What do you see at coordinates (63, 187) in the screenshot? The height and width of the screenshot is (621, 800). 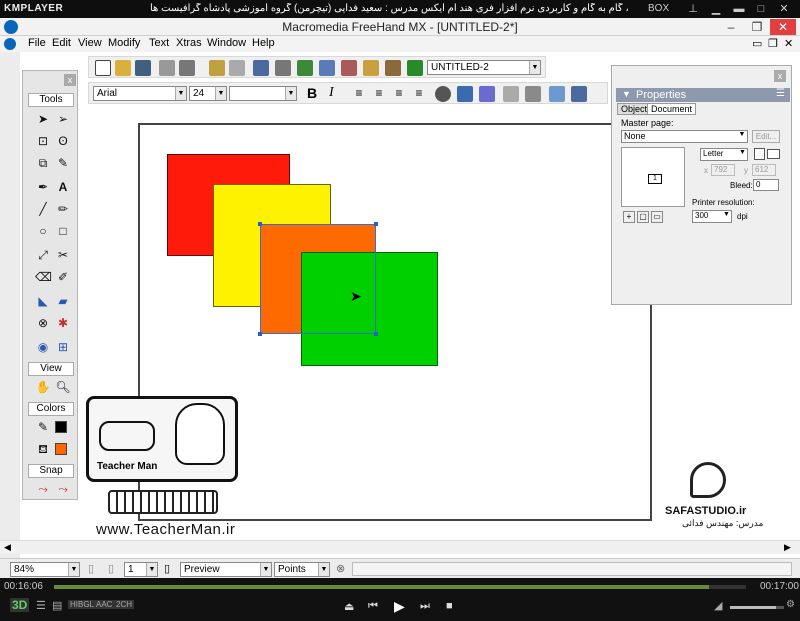 I see `text-tool-icon: A` at bounding box center [63, 187].